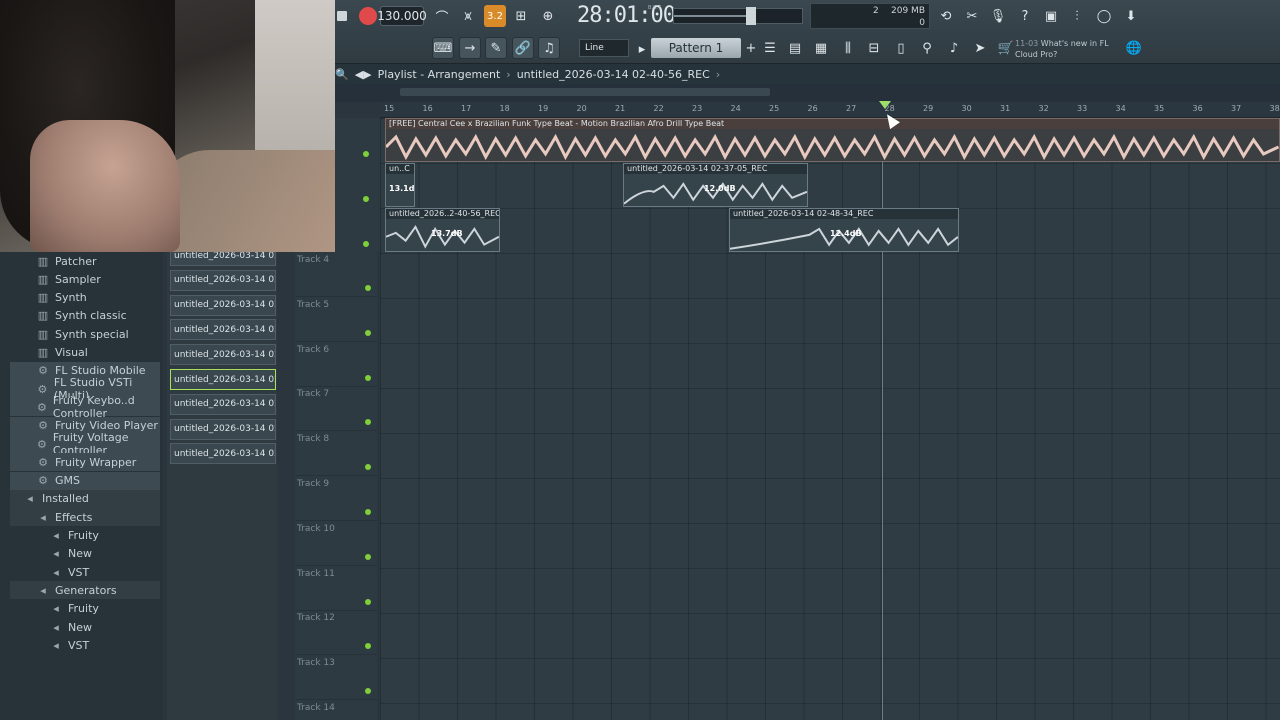 This screenshot has height=720, width=1280. What do you see at coordinates (751, 16) in the screenshot?
I see `master-pitch-handle` at bounding box center [751, 16].